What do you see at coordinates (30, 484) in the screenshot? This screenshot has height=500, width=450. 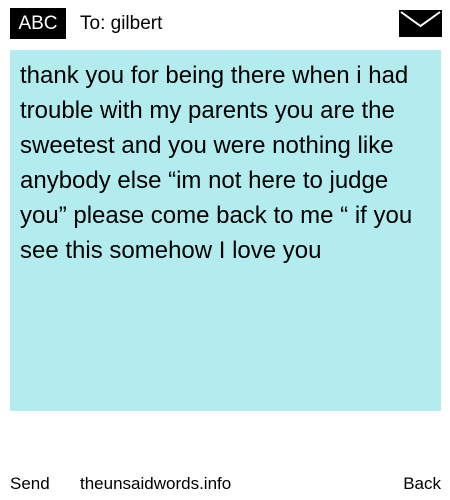 I see `send-button: Send` at bounding box center [30, 484].